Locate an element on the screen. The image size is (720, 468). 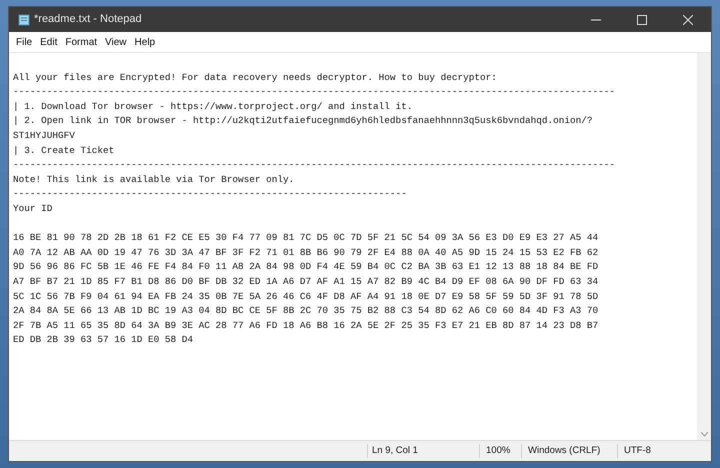
scrollbar is located at coordinates (704, 246).